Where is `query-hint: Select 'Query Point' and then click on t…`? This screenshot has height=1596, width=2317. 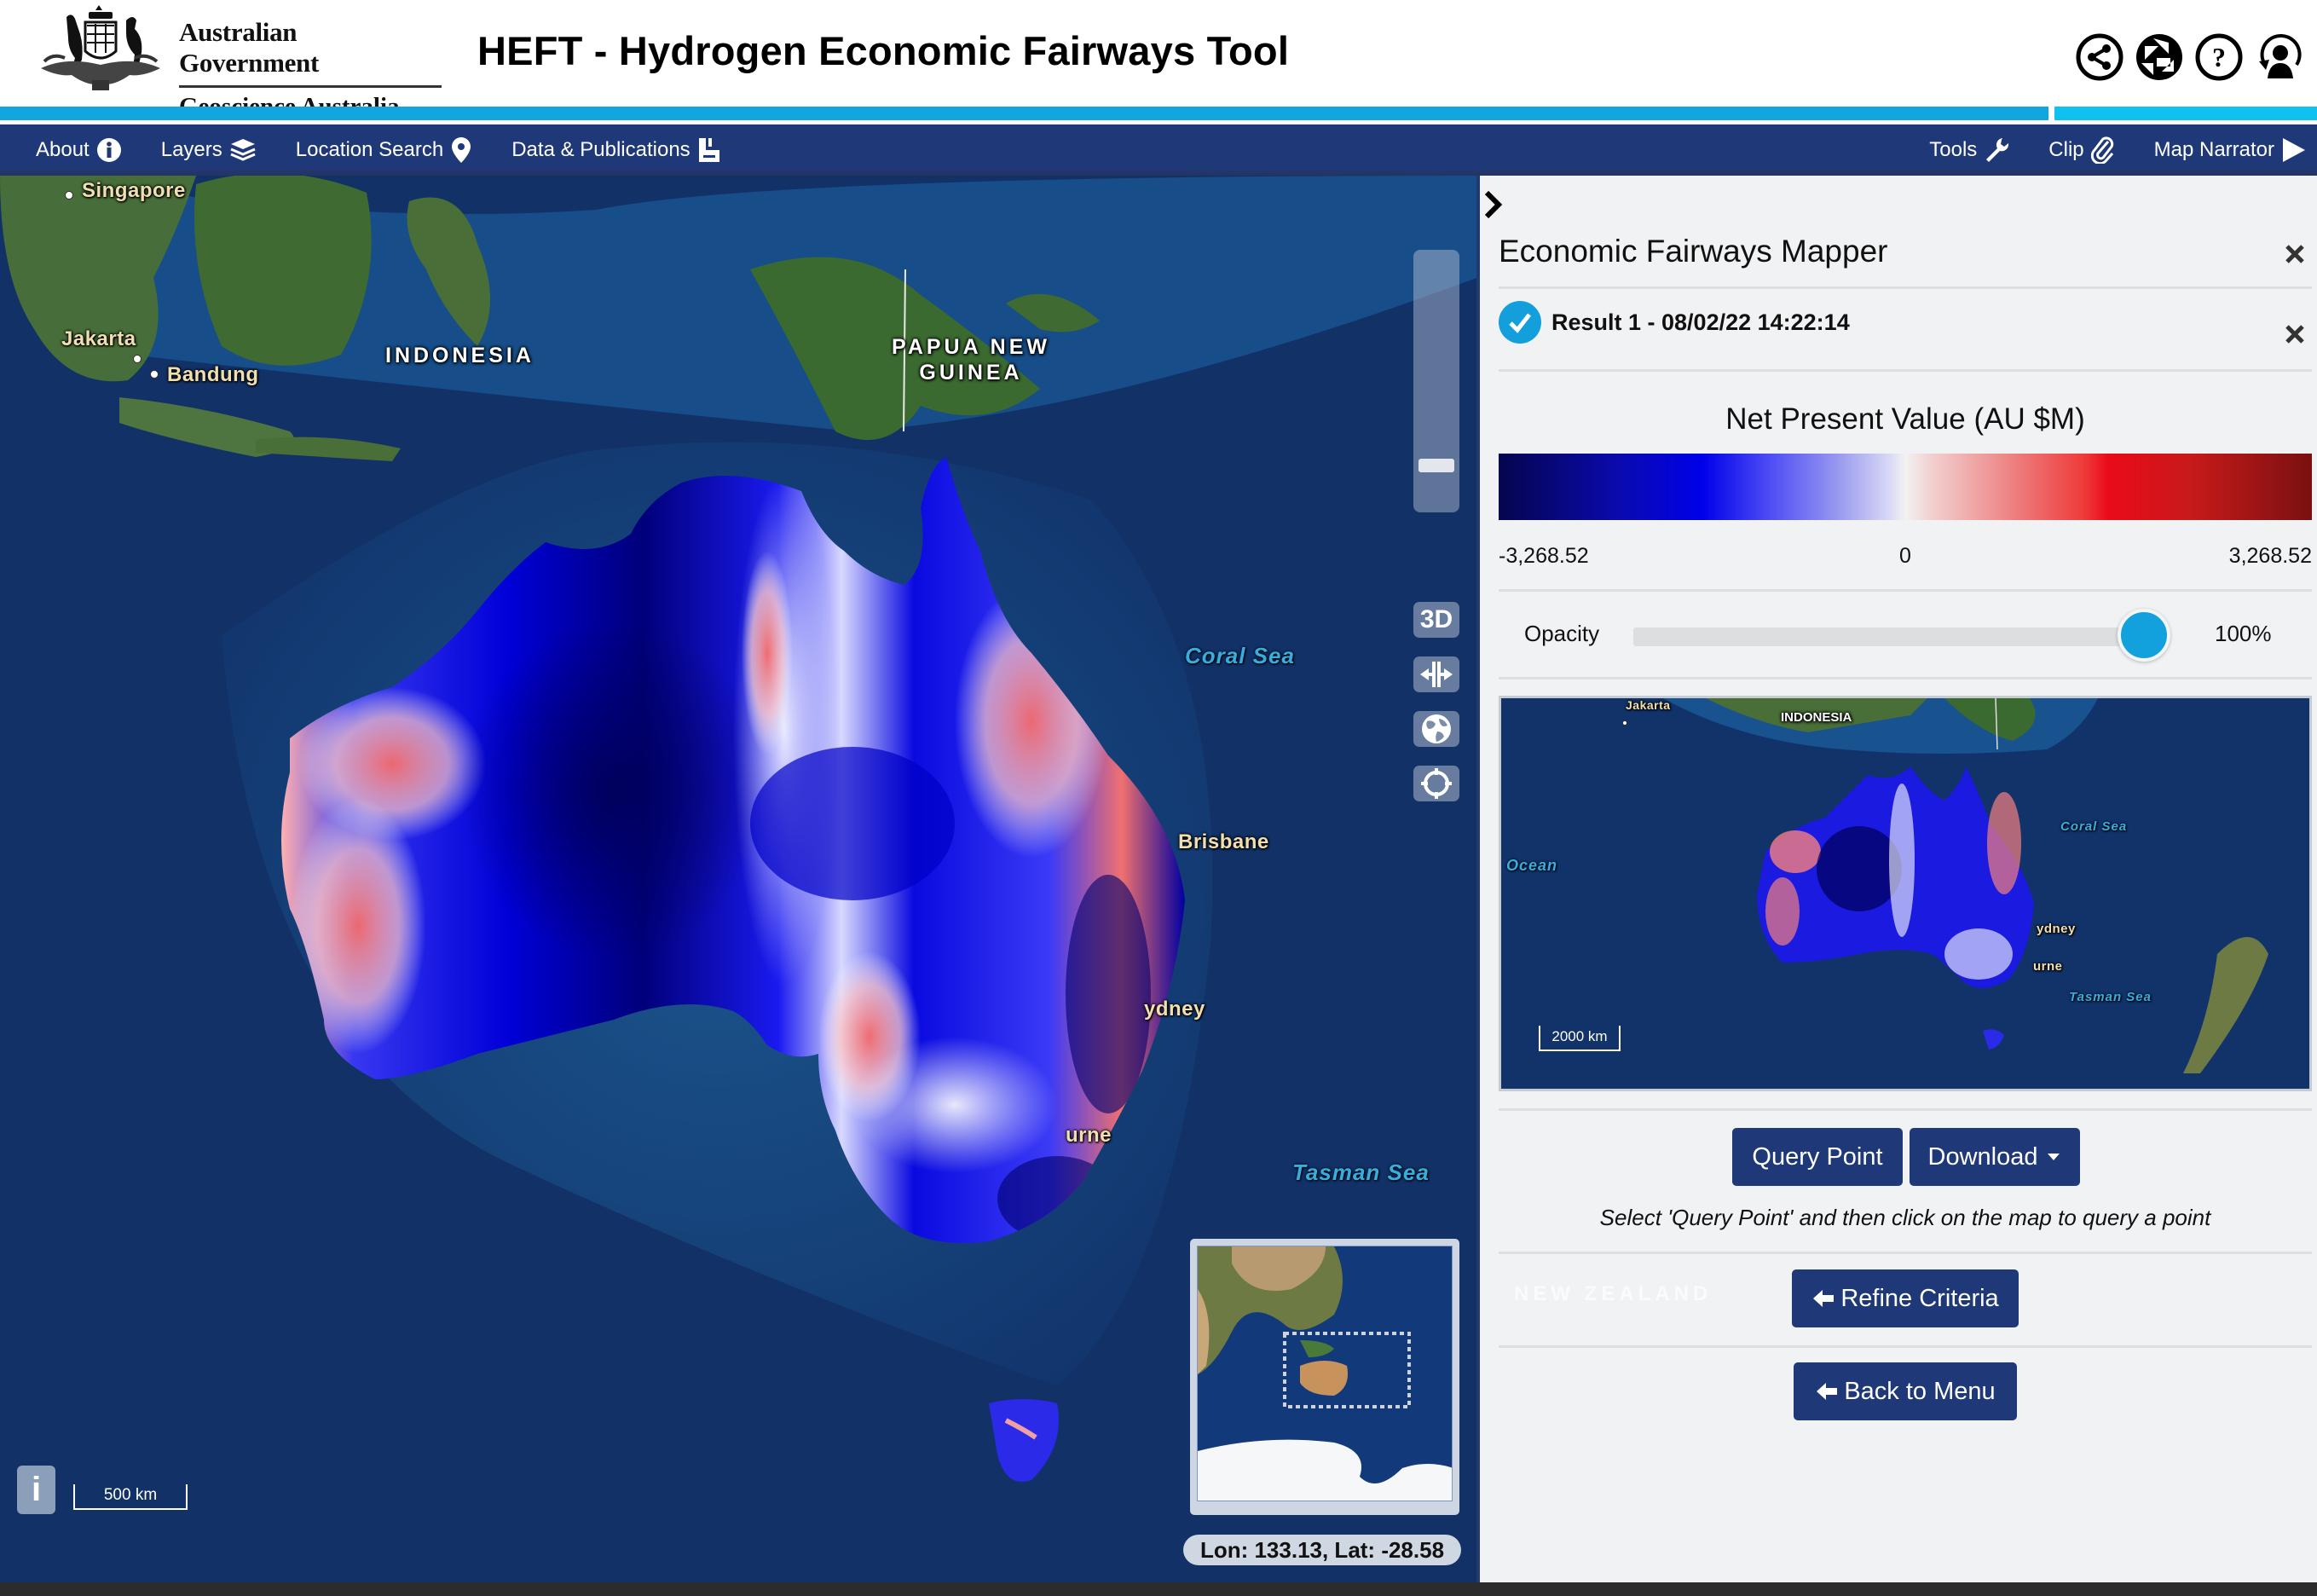
query-hint: Select 'Query Point' and then click on t… is located at coordinates (1905, 1217).